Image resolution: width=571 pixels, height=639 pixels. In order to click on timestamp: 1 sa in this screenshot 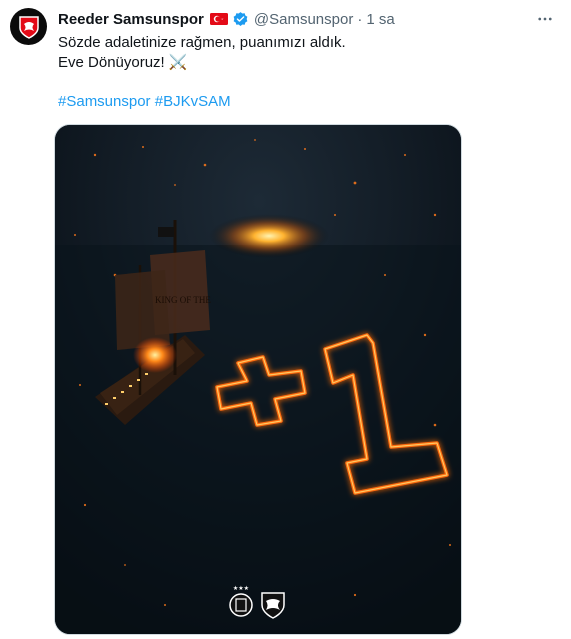, I will do `click(380, 19)`.